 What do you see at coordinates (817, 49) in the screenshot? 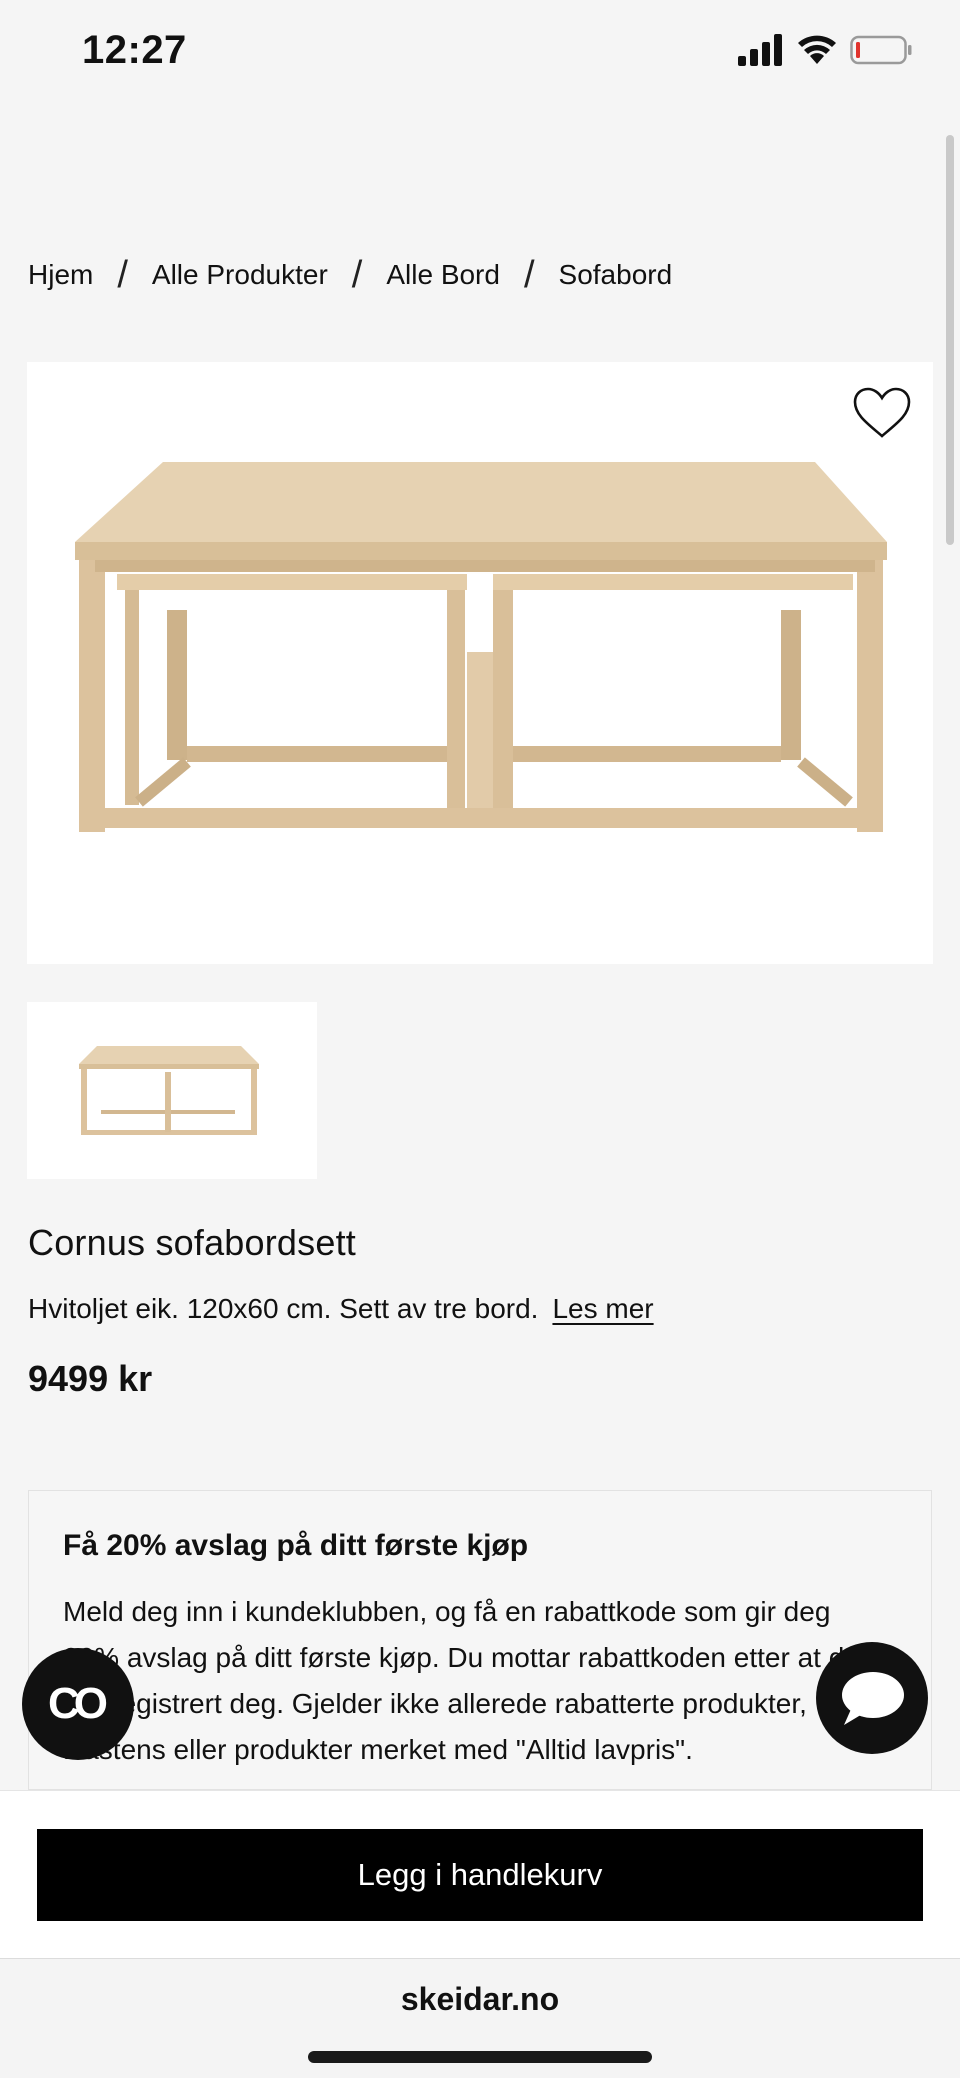
I see `wifi-icon` at bounding box center [817, 49].